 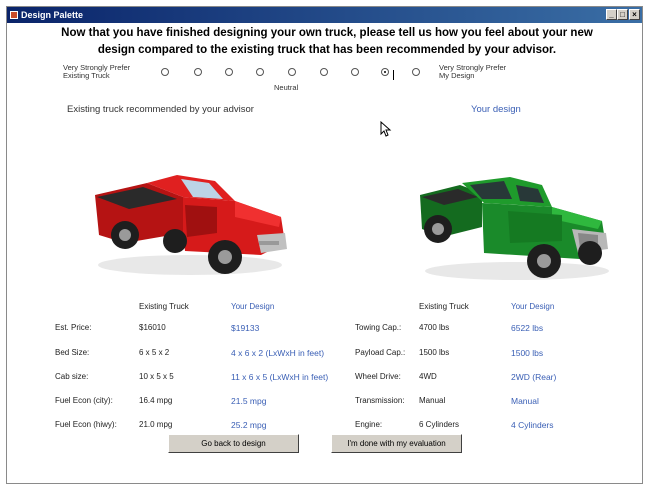 I want to click on right-row-label: Engine:, so click(x=369, y=424).